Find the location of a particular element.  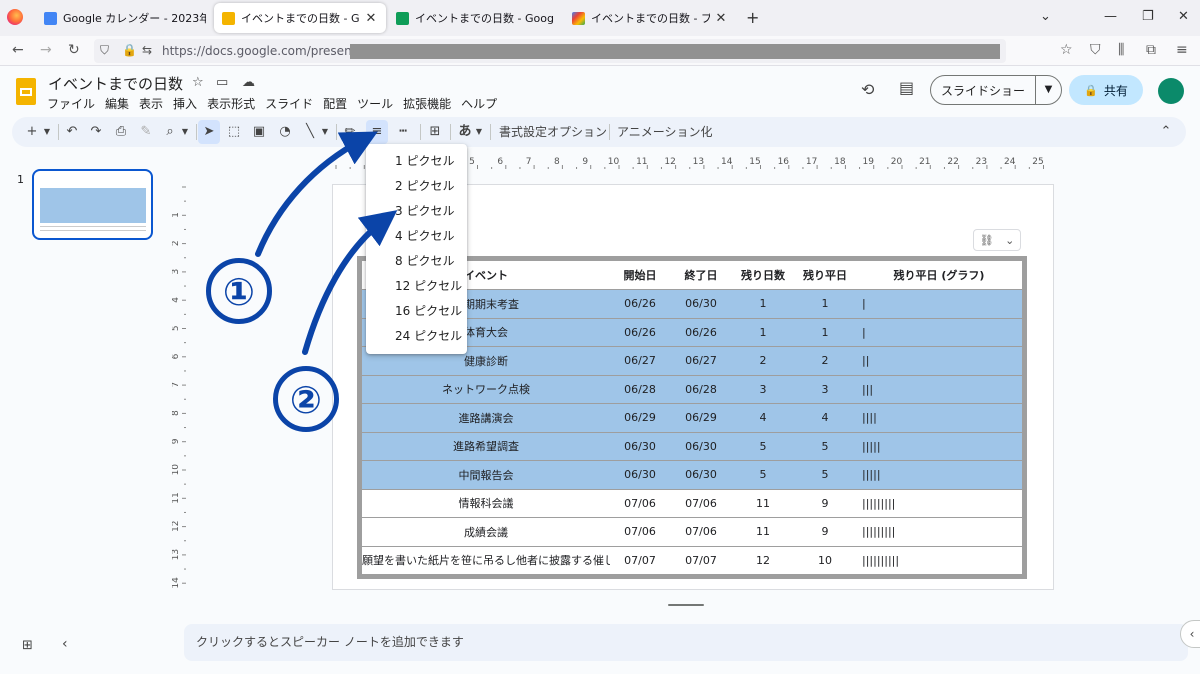

version-history-icon: ⟲ is located at coordinates (867, 89).